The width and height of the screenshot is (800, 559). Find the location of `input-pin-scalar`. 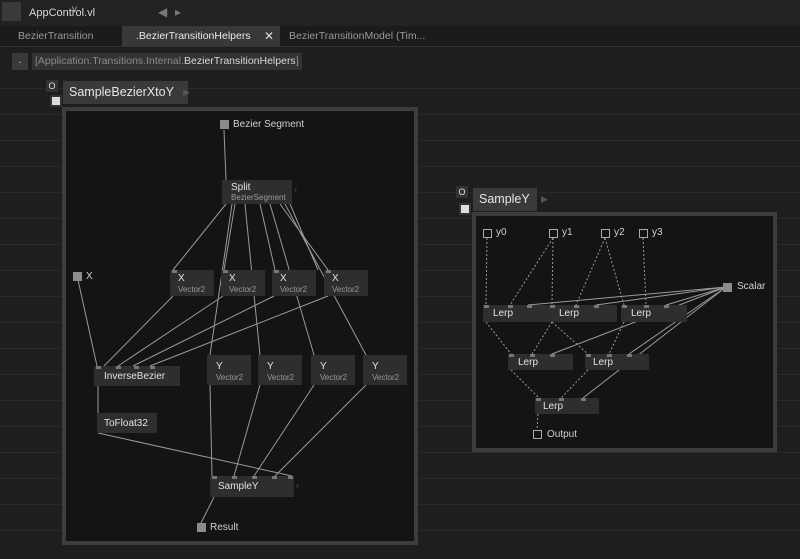

input-pin-scalar is located at coordinates (727, 287).